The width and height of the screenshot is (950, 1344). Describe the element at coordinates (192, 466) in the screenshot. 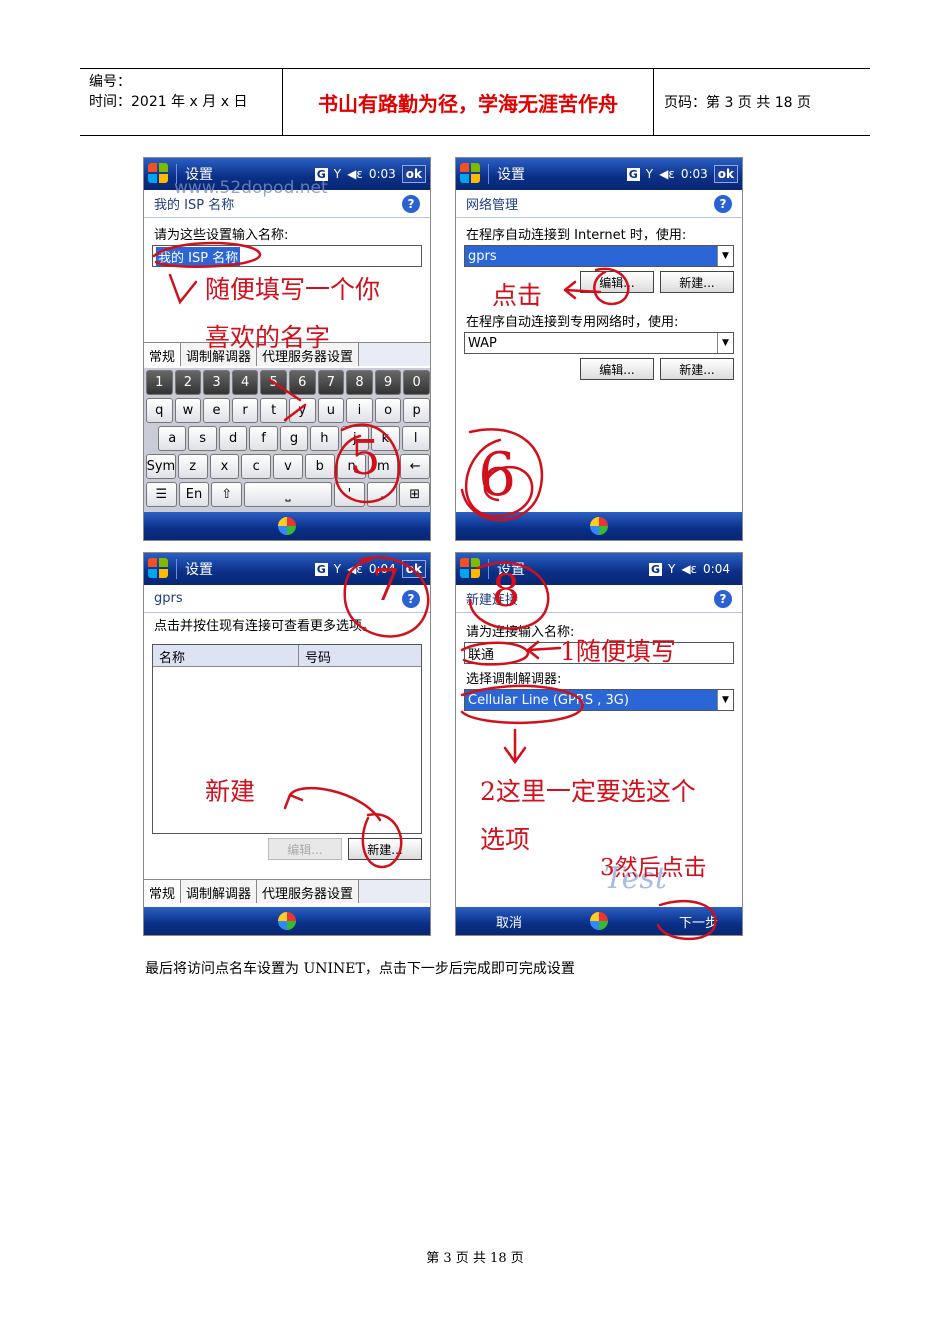

I see `keyboard-key: z` at that location.